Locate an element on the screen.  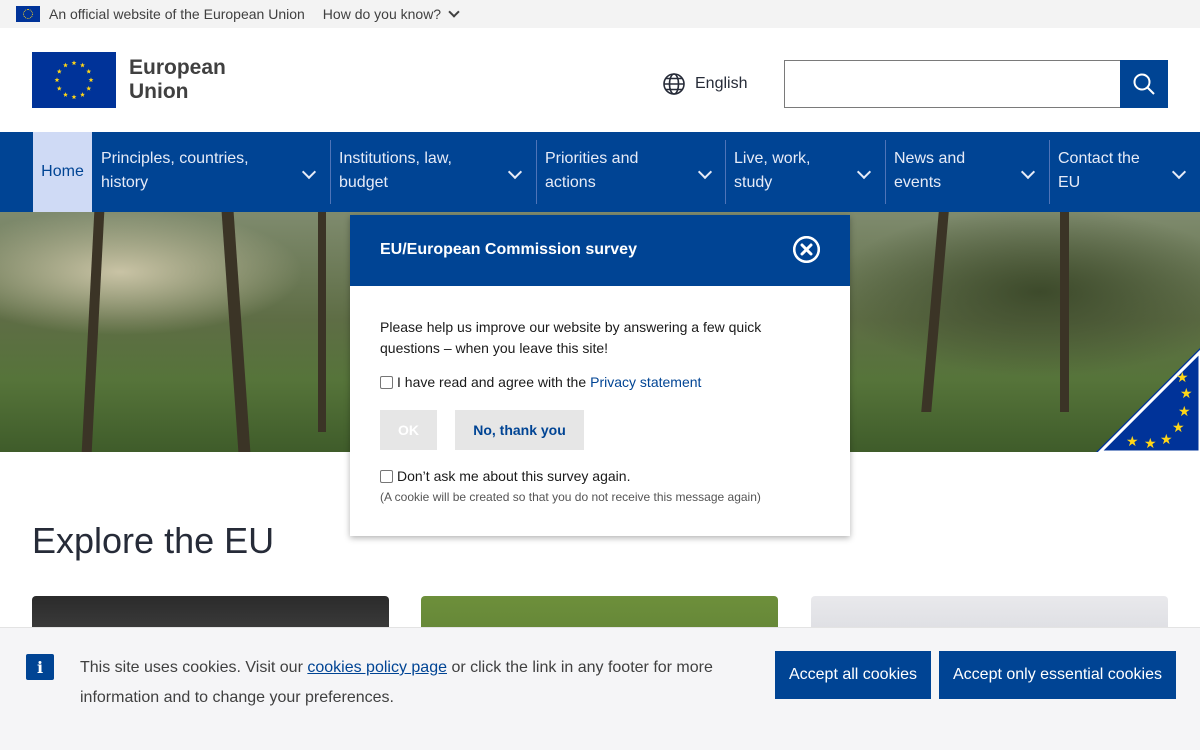
search-input is located at coordinates (952, 84).